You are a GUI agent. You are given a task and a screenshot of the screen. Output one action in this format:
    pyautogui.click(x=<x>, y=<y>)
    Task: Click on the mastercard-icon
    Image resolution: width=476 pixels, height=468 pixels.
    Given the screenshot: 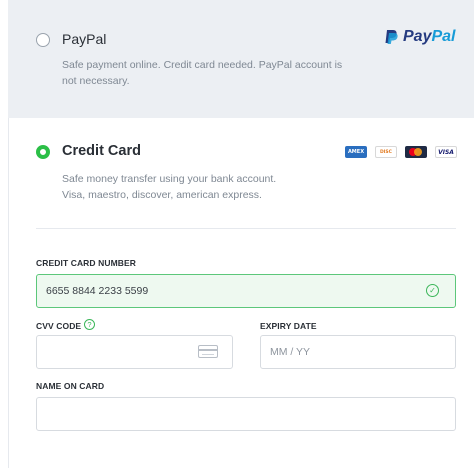 What is the action you would take?
    pyautogui.click(x=416, y=152)
    